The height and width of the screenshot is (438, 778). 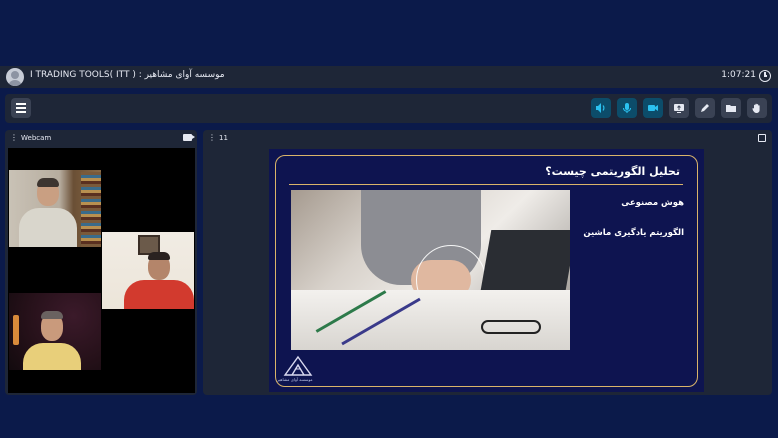 I want to click on hand-icon, so click(x=756, y=108).